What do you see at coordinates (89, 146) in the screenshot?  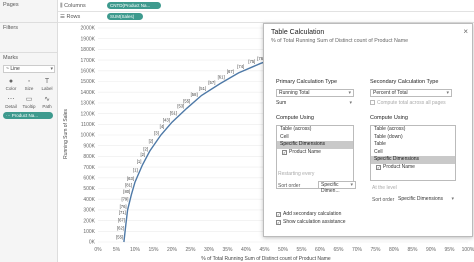 I see `y-tick-label: 900K` at bounding box center [89, 146].